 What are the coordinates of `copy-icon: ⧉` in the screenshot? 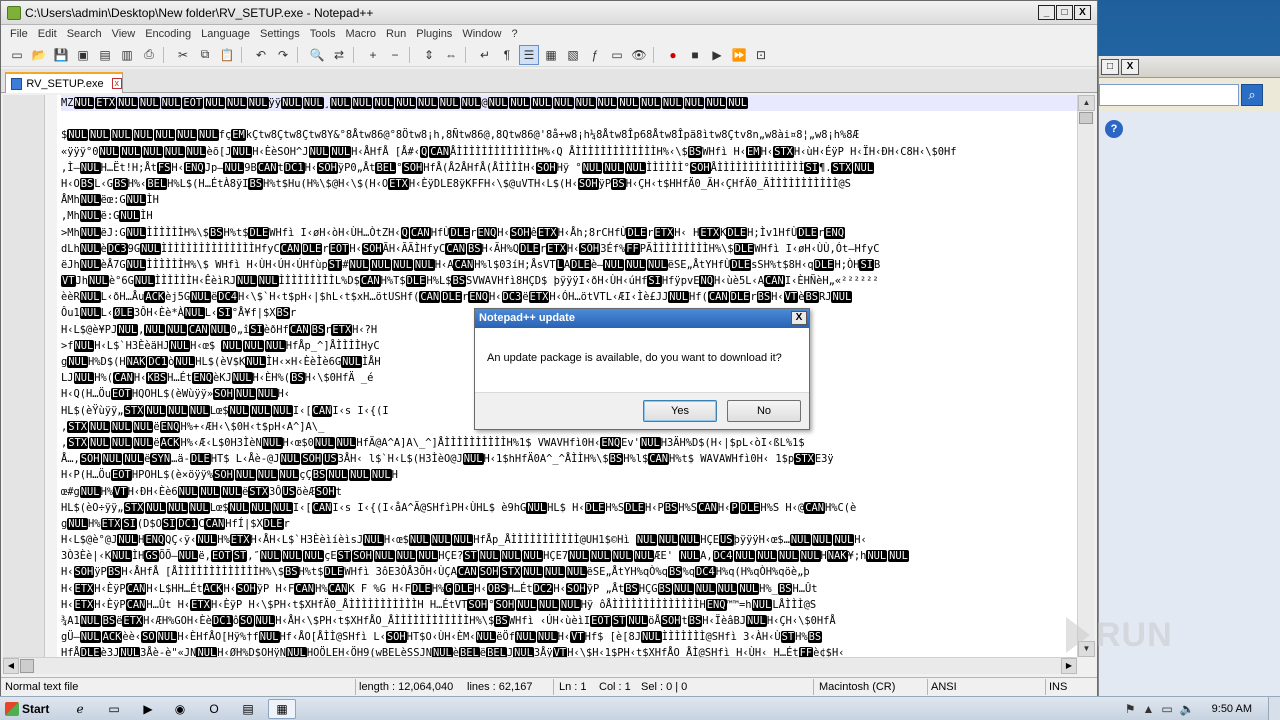 It's located at (205, 55).